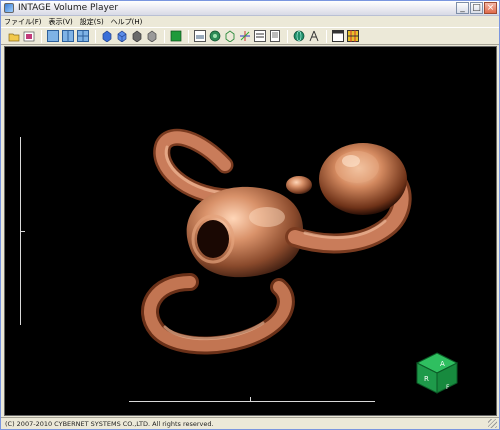 The image size is (500, 430). I want to click on measure-icon, so click(313, 36).